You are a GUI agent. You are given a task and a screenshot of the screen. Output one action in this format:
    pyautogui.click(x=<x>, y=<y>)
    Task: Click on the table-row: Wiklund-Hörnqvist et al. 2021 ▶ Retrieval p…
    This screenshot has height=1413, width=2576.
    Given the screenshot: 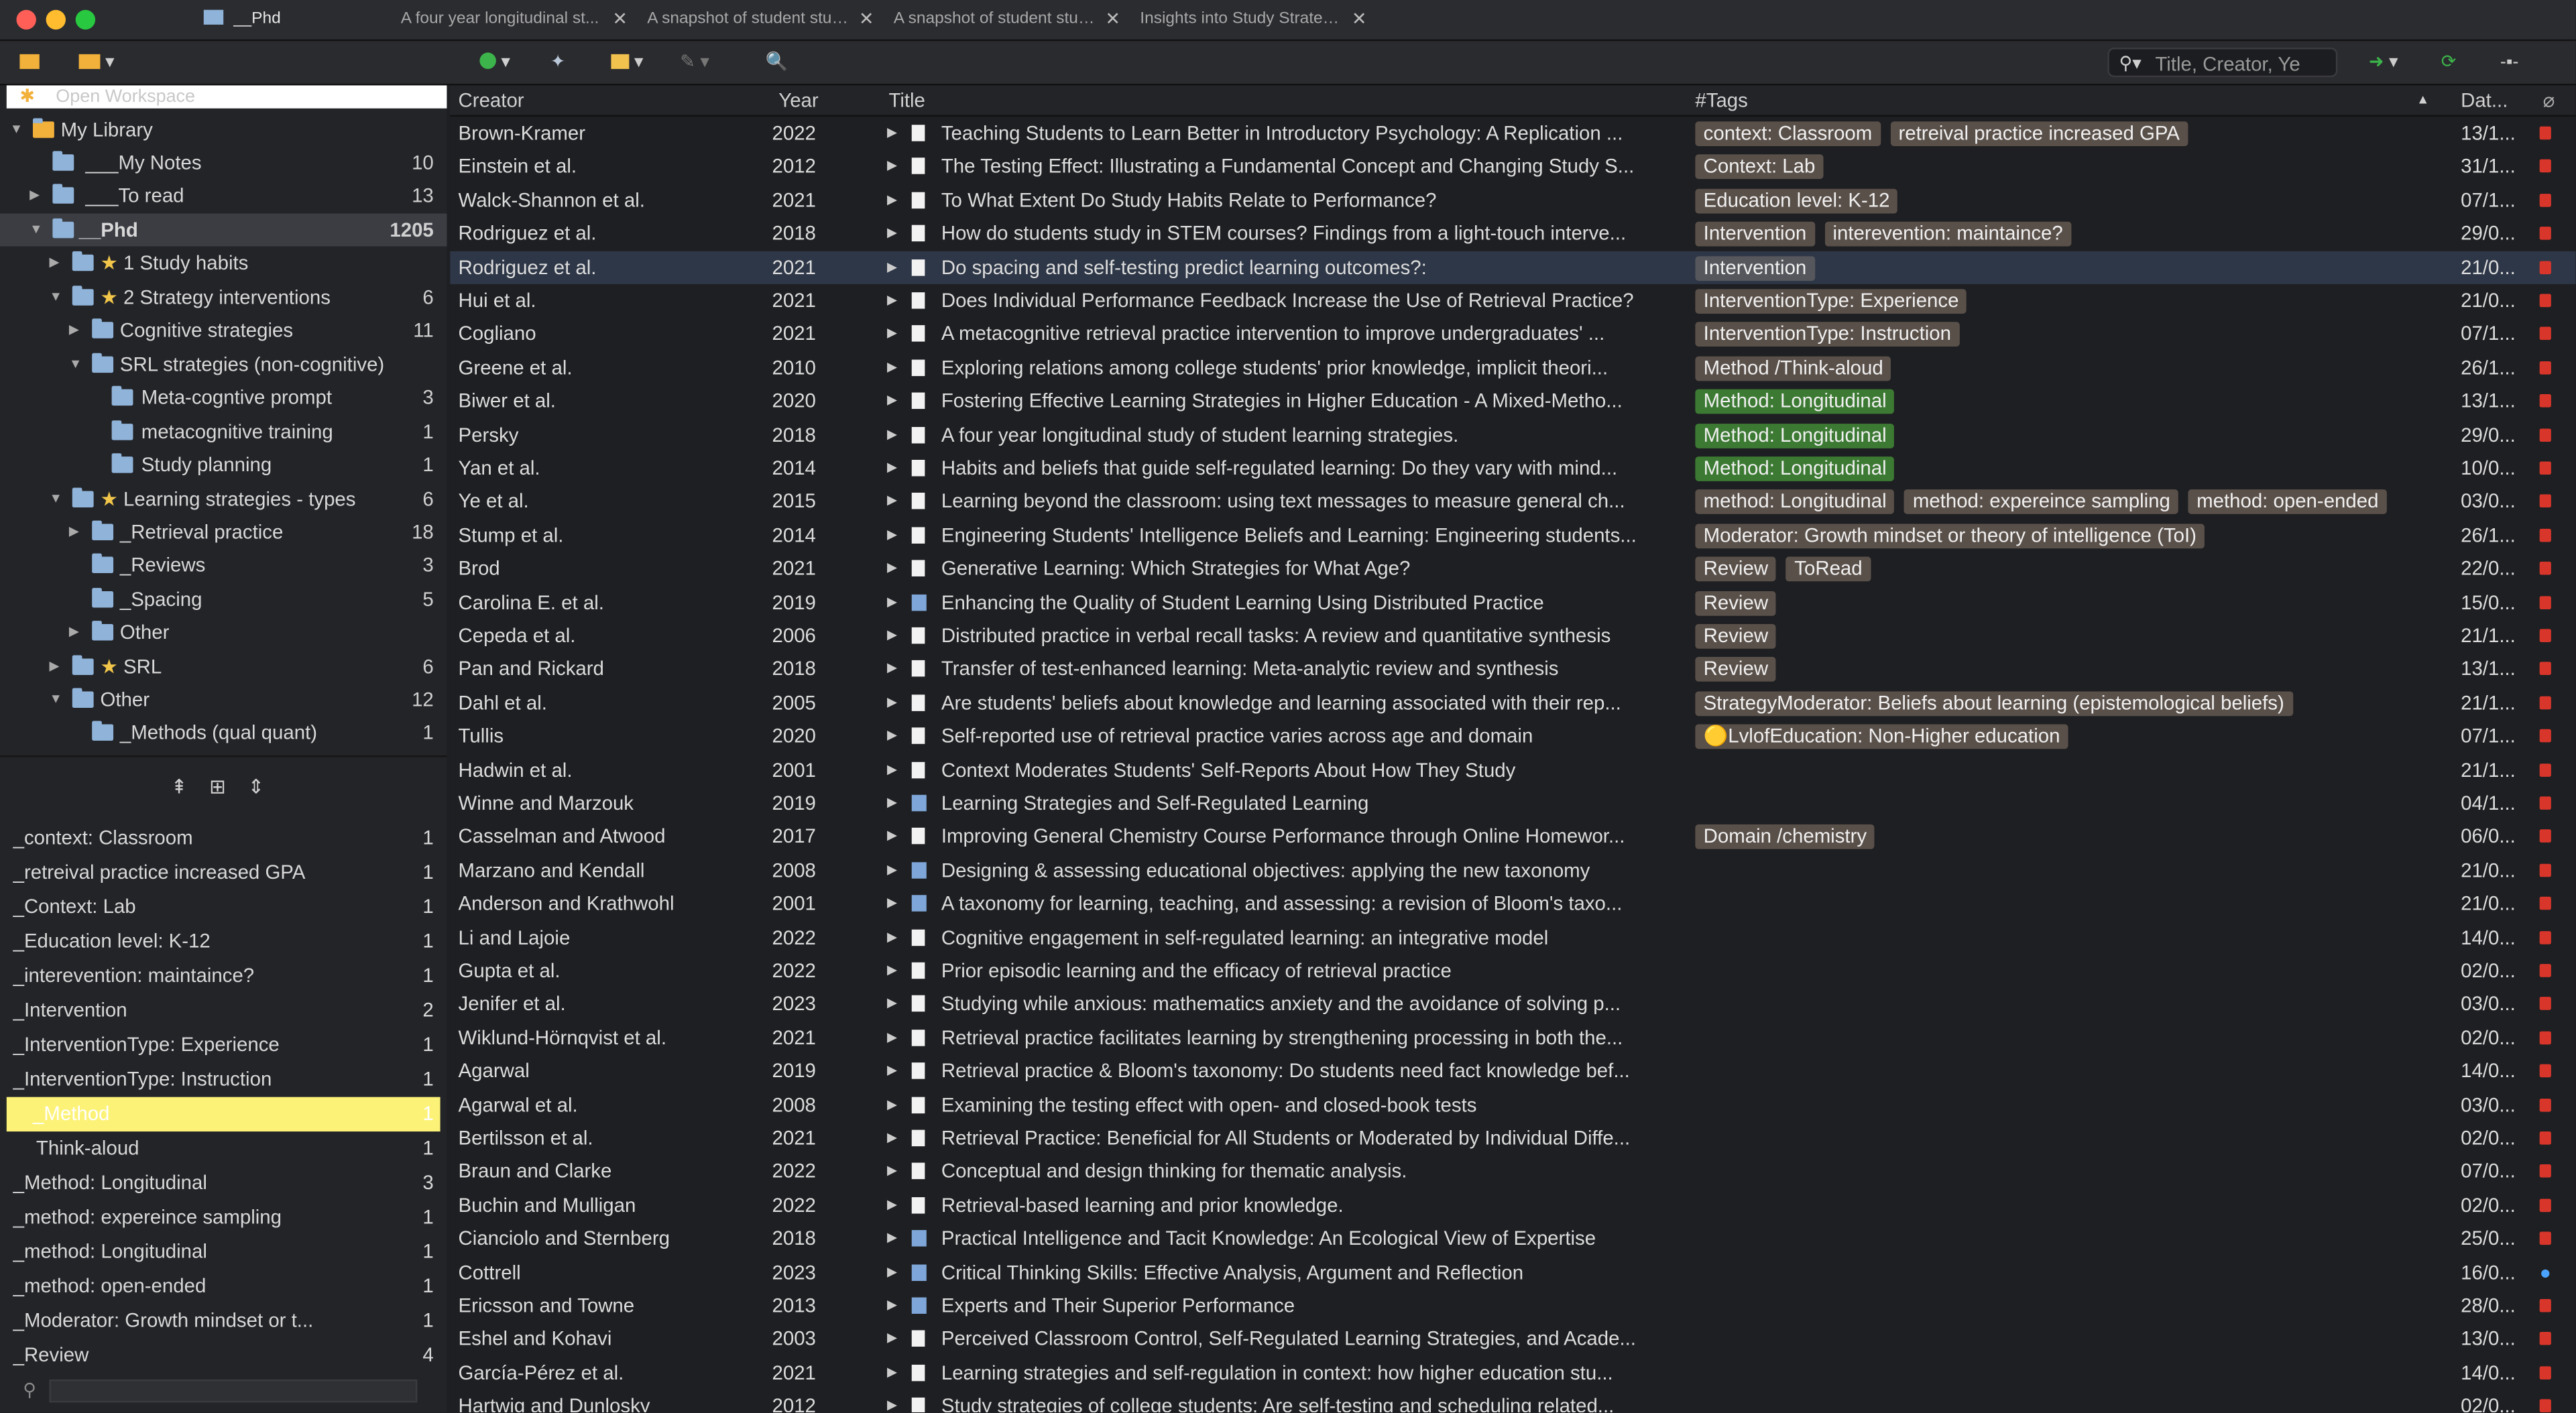 What is the action you would take?
    pyautogui.click(x=1512, y=1037)
    